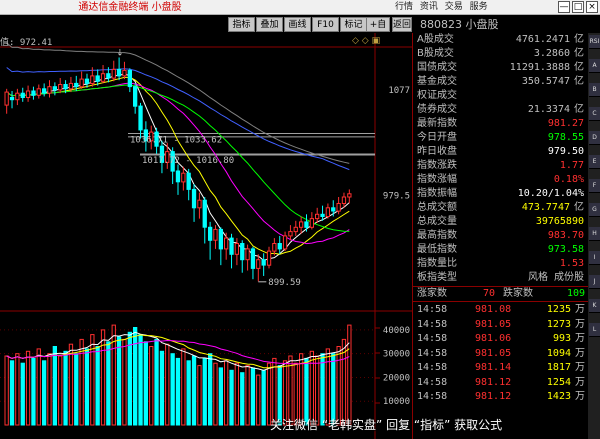  What do you see at coordinates (539, 67) in the screenshot?
I see `stat-value: 11291.3888` at bounding box center [539, 67].